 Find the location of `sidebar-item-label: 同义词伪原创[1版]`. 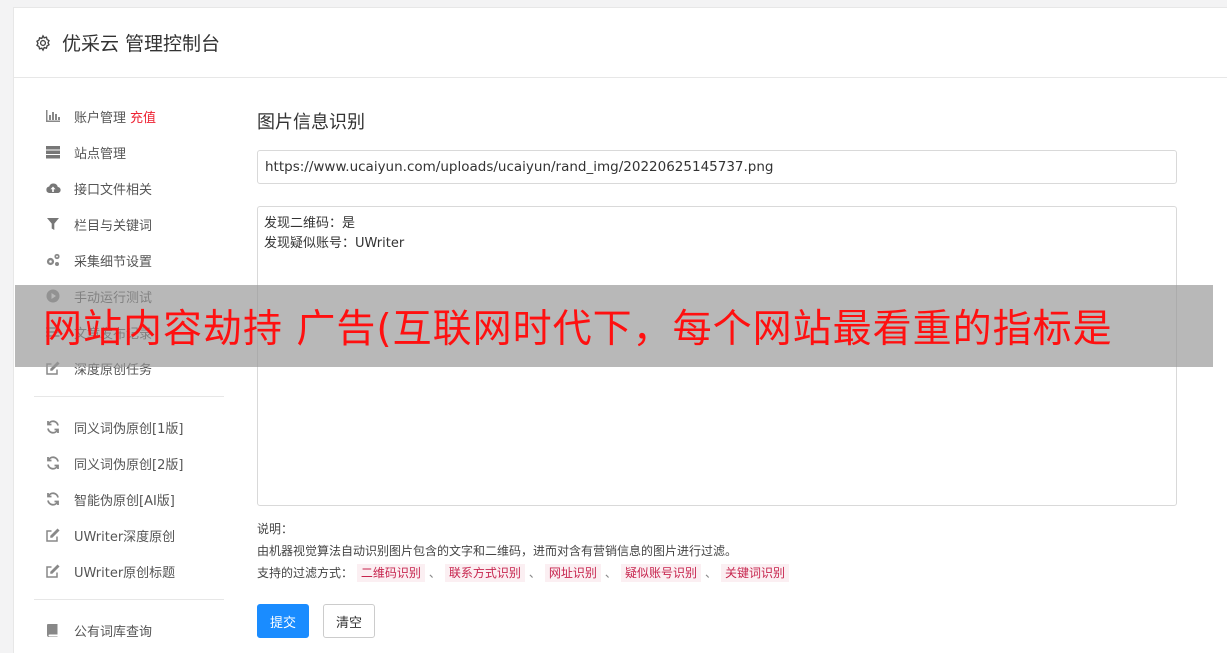

sidebar-item-label: 同义词伪原创[1版] is located at coordinates (129, 429).